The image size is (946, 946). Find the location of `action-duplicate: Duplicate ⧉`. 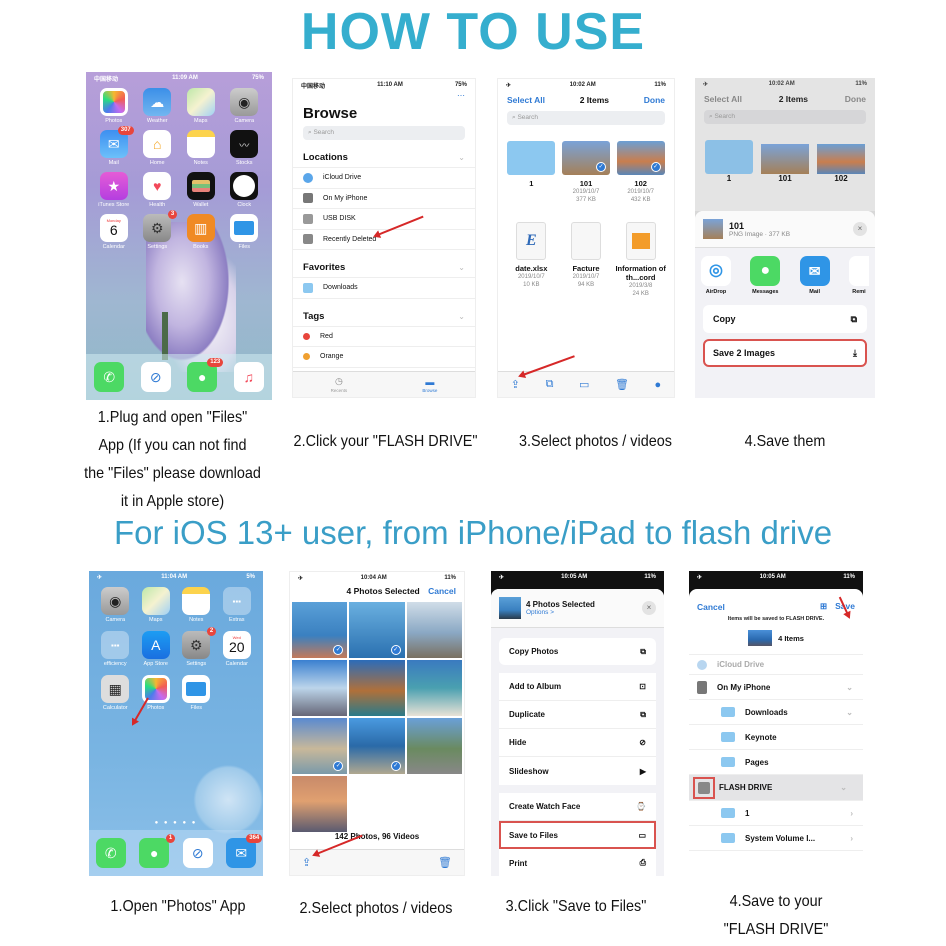

action-duplicate: Duplicate ⧉ is located at coordinates (577, 715).